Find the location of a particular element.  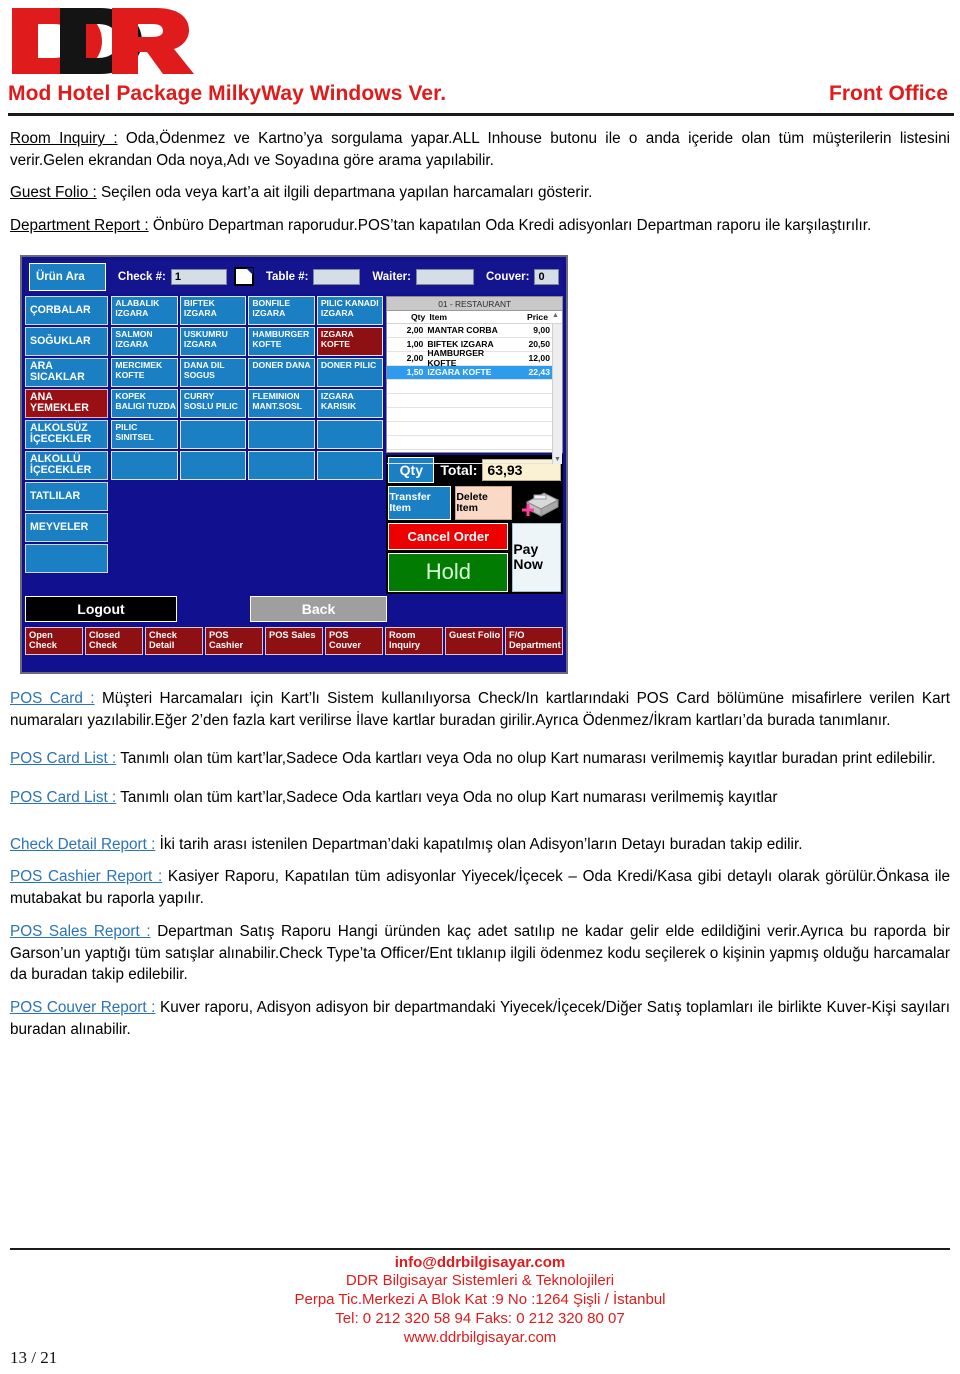

pos-footer-strip is located at coordinates (294, 662).